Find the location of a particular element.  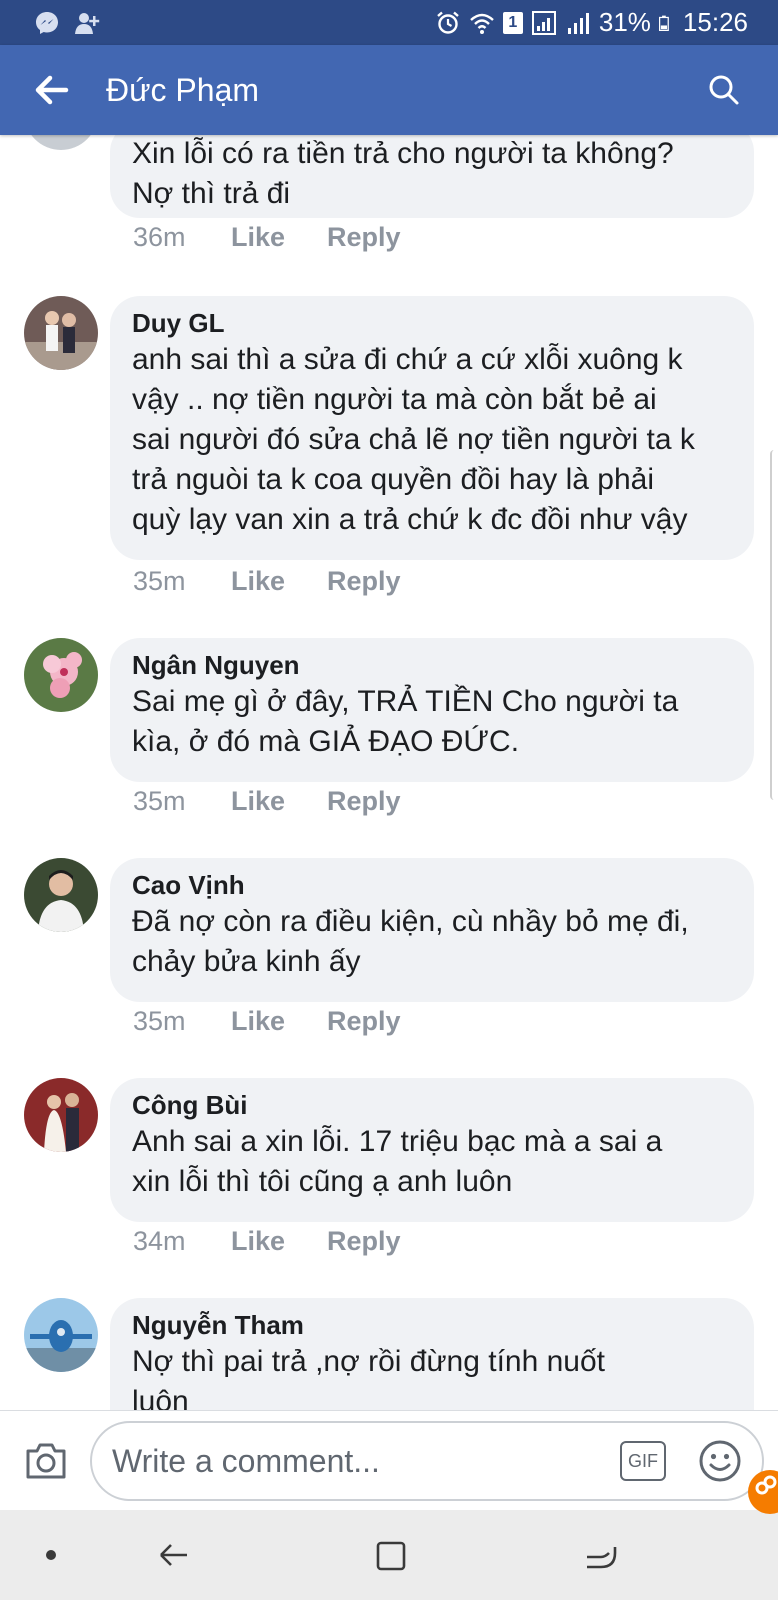

wifi-icon is located at coordinates (482, 23).